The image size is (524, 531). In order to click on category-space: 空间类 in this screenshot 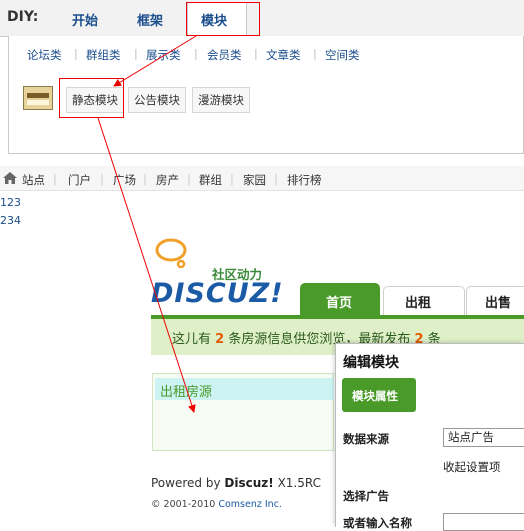, I will do `click(342, 55)`.